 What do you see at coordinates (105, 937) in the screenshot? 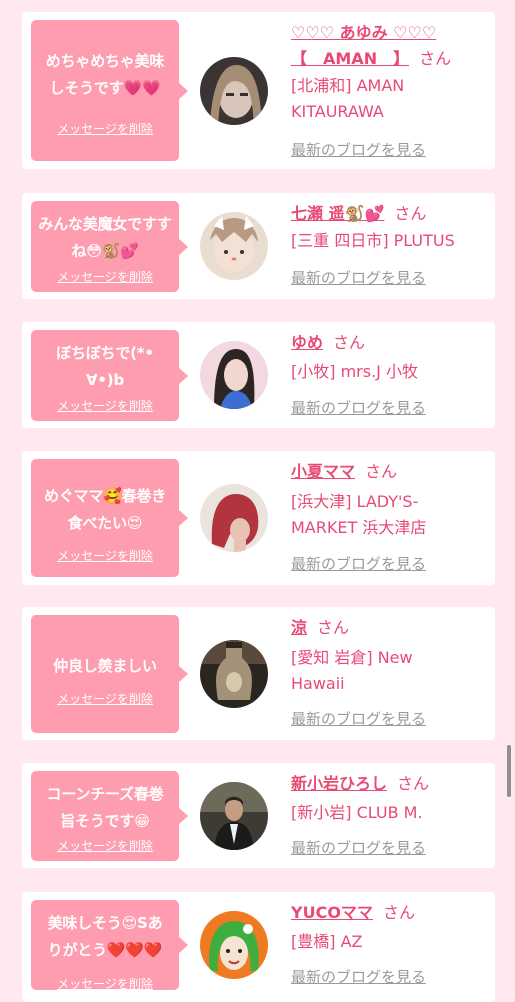
I see `message-text: 美味しそう😍Sあ りがとう❤️❤️❤️` at bounding box center [105, 937].